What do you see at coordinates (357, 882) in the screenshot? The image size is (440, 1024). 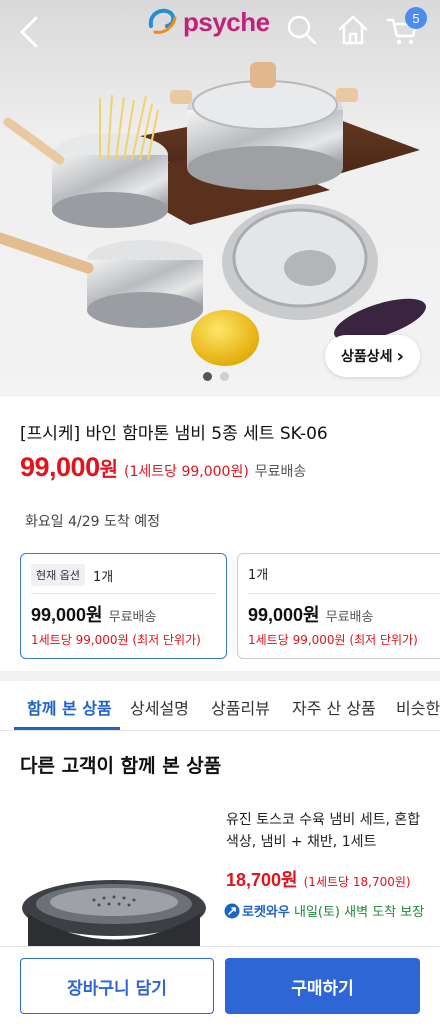 I see `recommended-unit-price: (1세트당 18,700원)` at bounding box center [357, 882].